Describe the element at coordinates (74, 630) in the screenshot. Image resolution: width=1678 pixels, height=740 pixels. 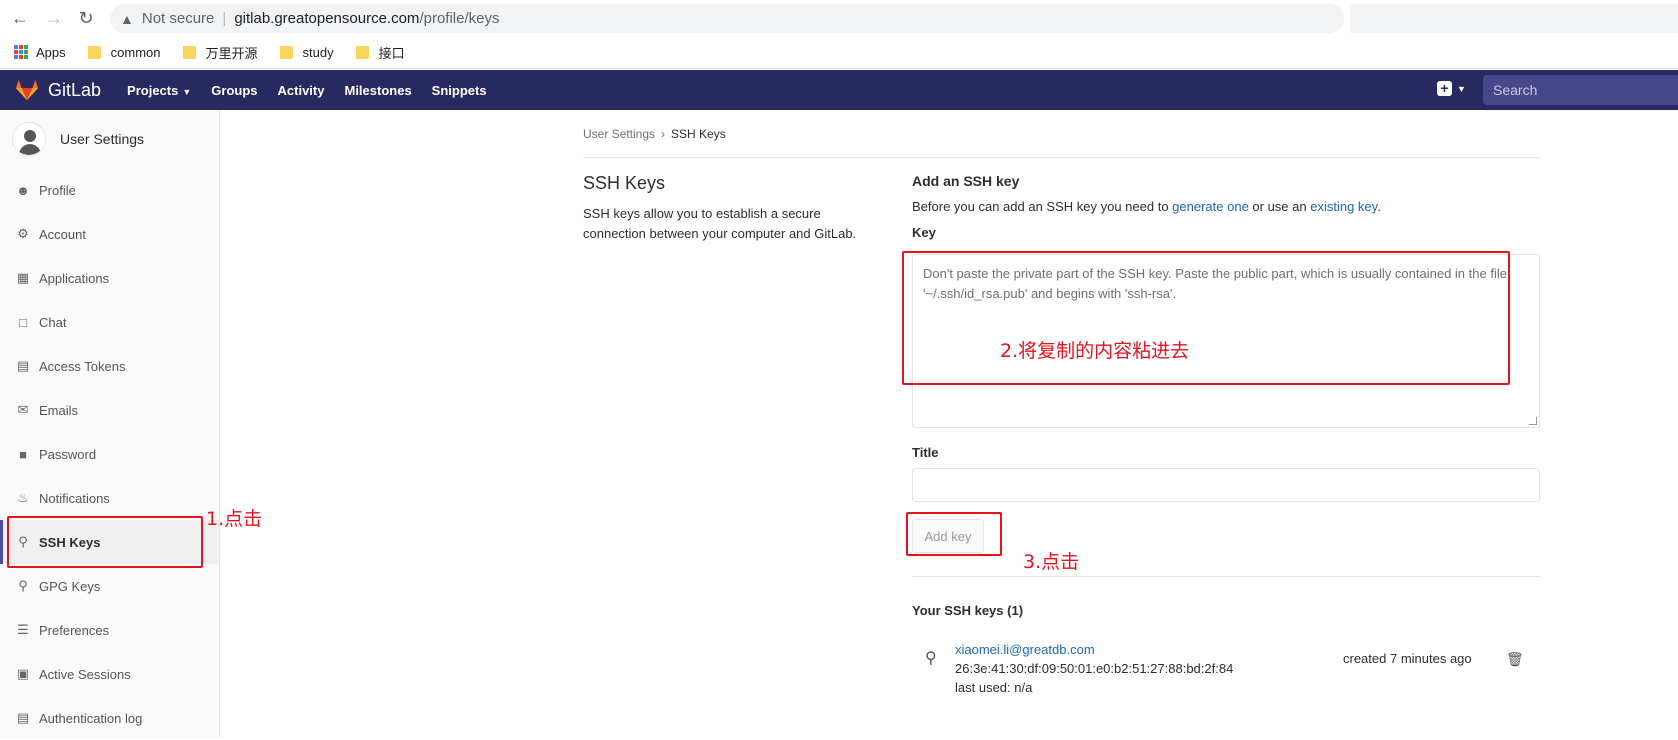
I see `sidebar-item-label: Preferences` at that location.